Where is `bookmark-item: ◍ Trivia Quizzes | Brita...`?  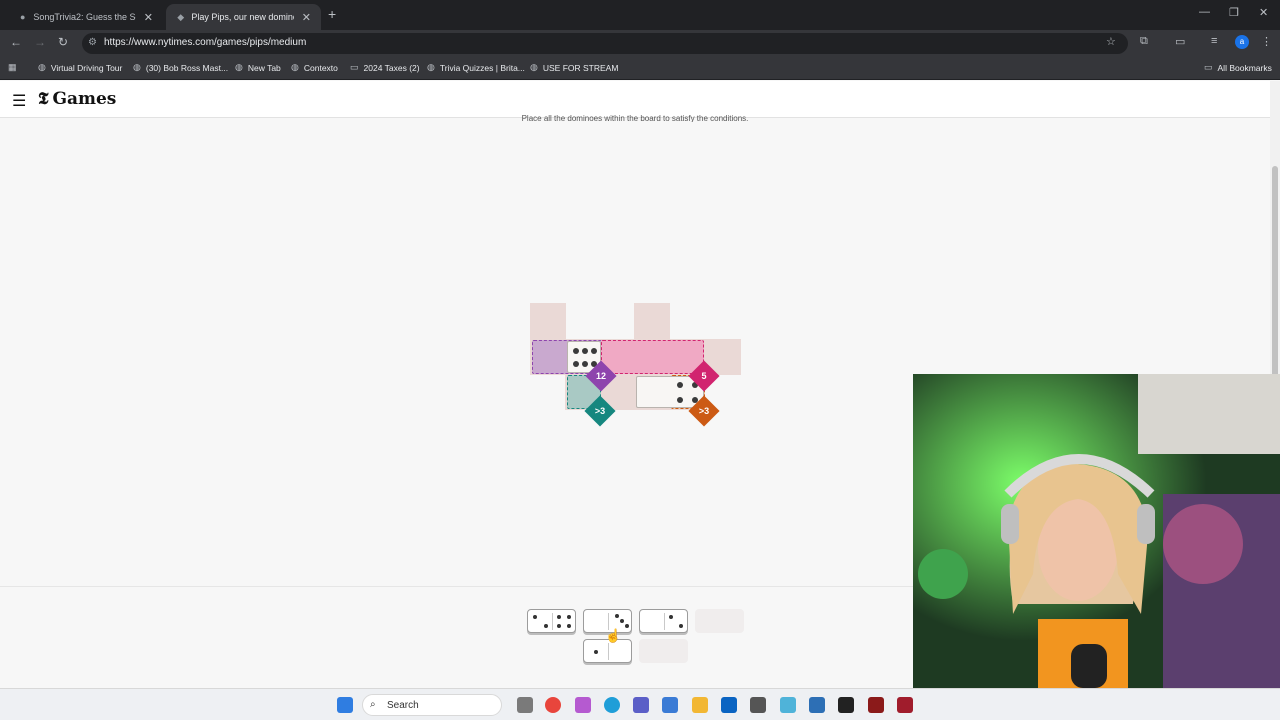
bookmark-item: ◍ Trivia Quizzes | Brita... is located at coordinates (476, 67).